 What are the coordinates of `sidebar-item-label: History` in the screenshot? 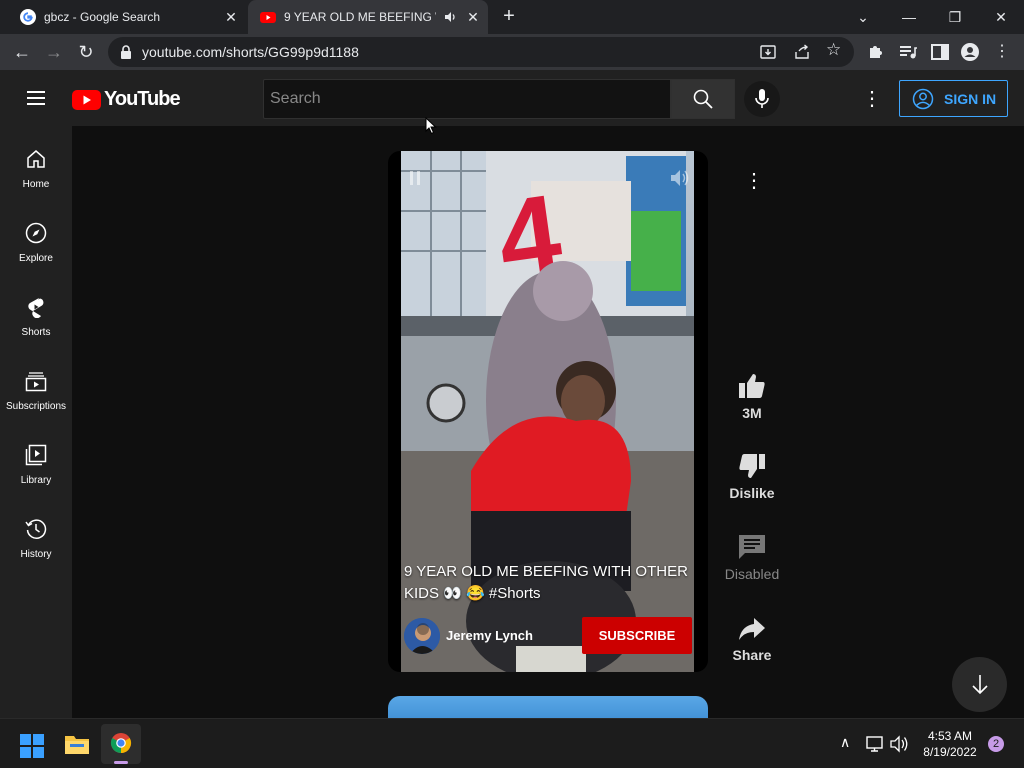 It's located at (36, 554).